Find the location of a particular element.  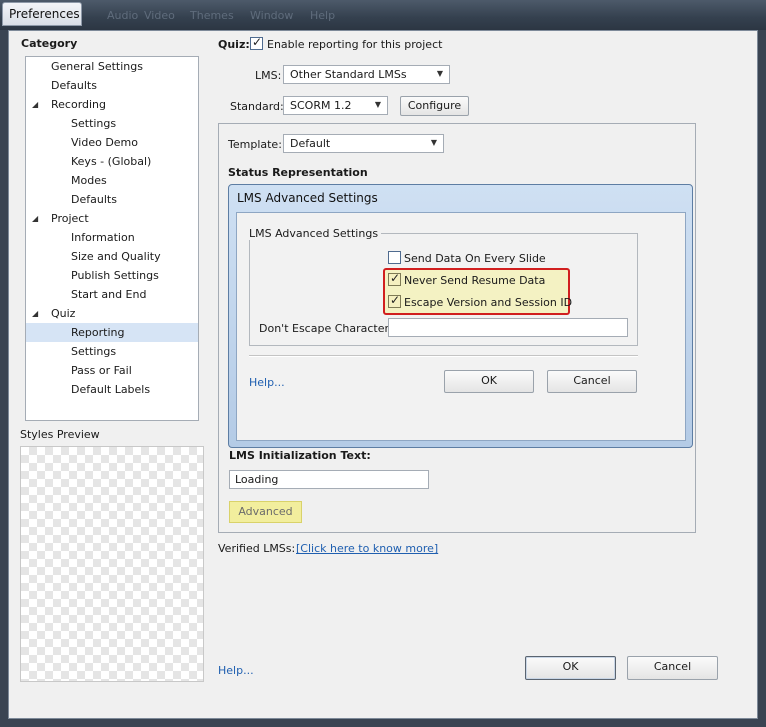

tree-item-label: Keys - (Global) is located at coordinates (111, 161).